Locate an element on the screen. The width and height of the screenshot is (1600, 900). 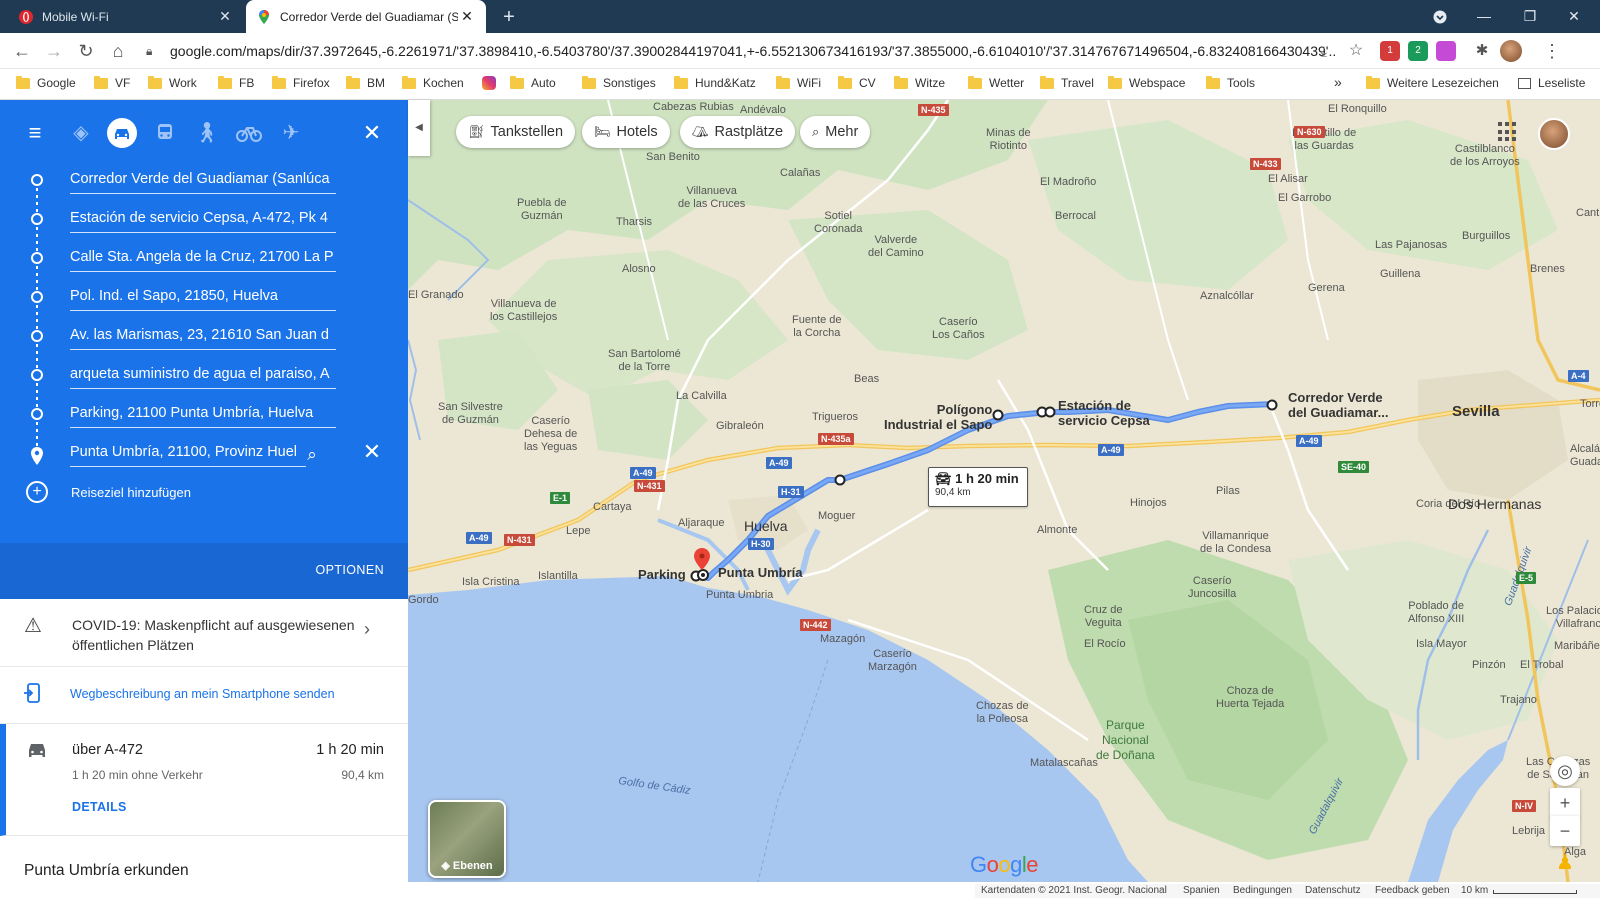
account-avatar is located at coordinates (1554, 134).